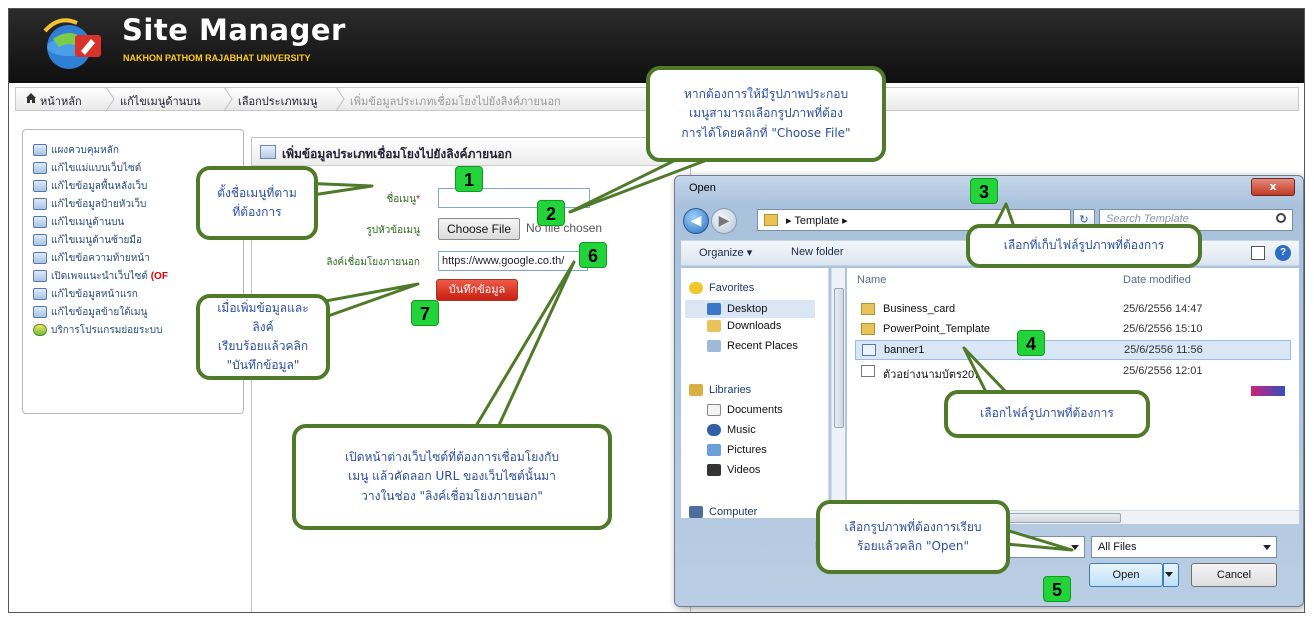  Describe the element at coordinates (721, 288) in the screenshot. I see `nav-favorites: Favorites` at that location.